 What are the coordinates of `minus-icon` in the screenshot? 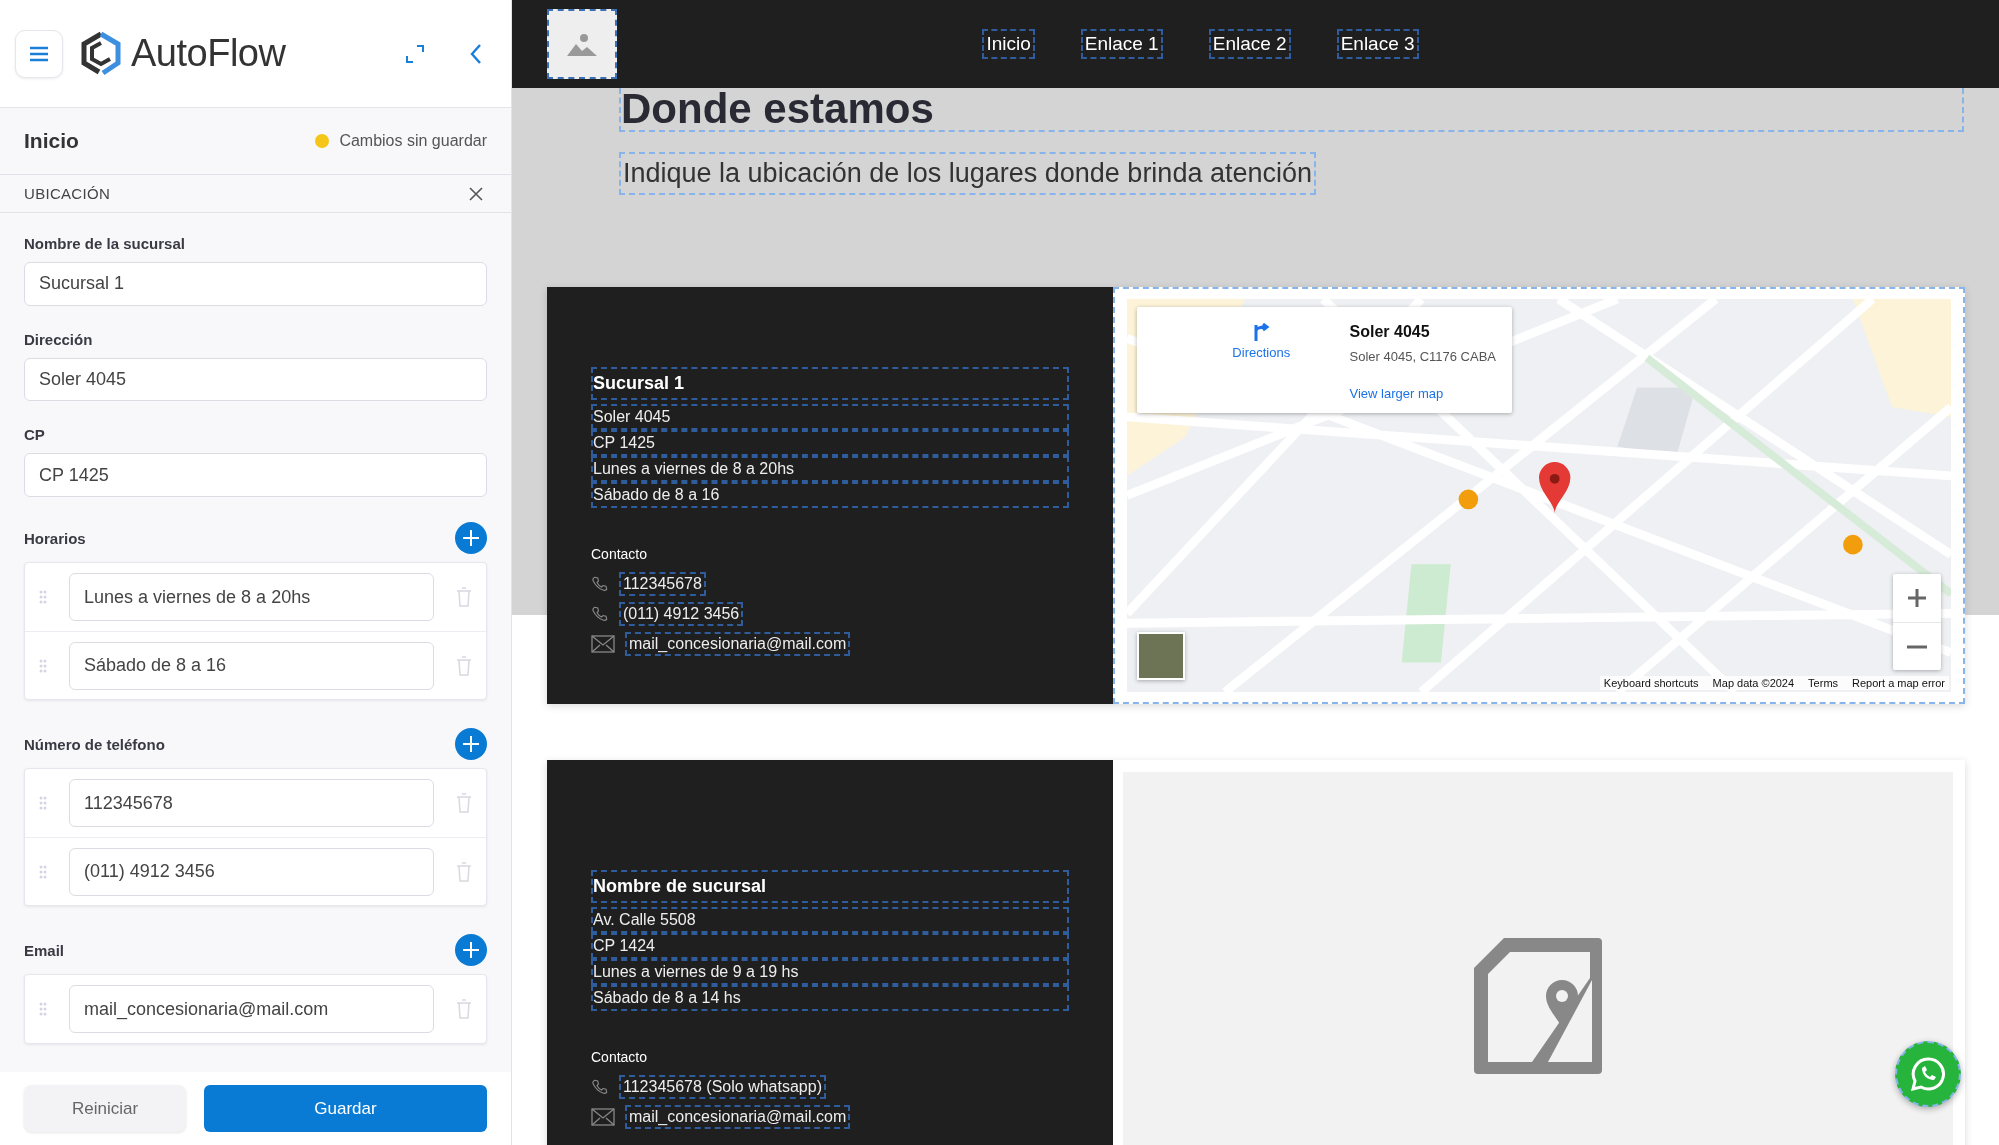 It's located at (1917, 646).